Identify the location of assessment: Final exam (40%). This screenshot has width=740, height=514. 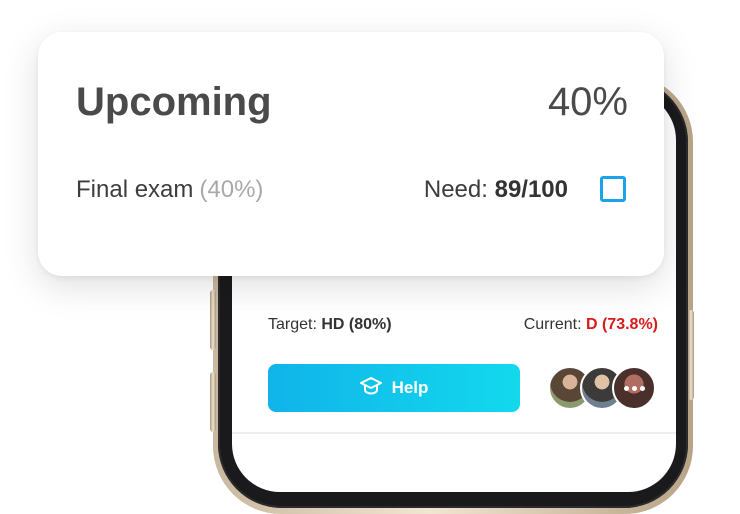
(169, 190).